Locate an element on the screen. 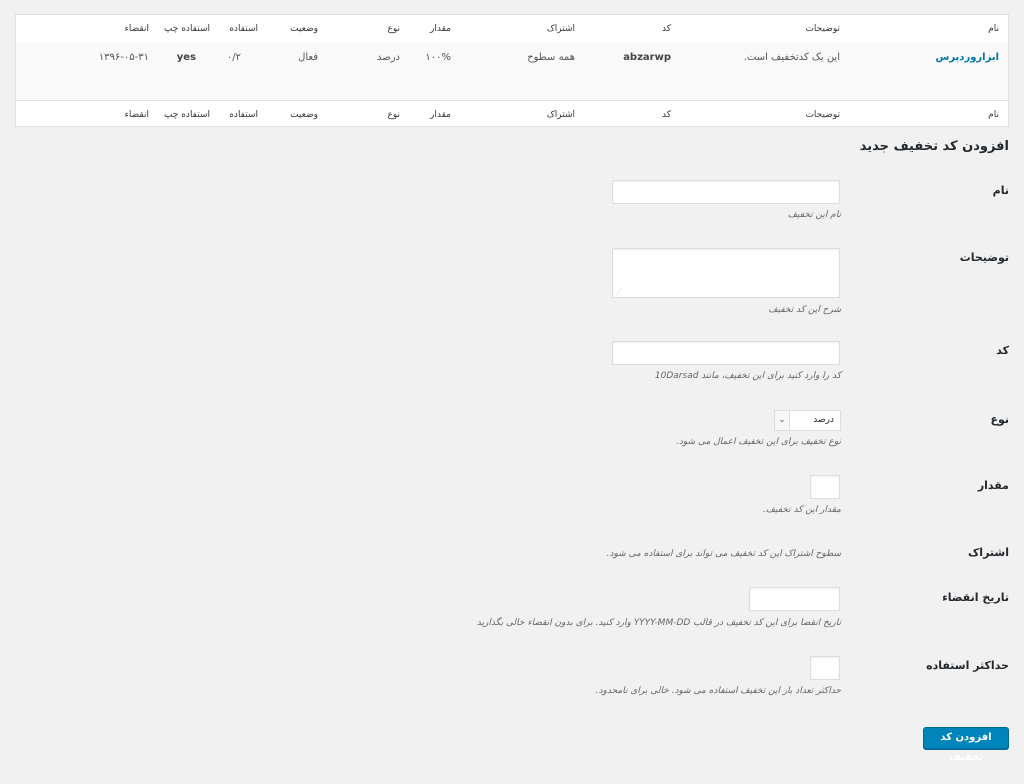 This screenshot has height=784, width=1024. col-footer-expiry: انقضاء is located at coordinates (136, 115).